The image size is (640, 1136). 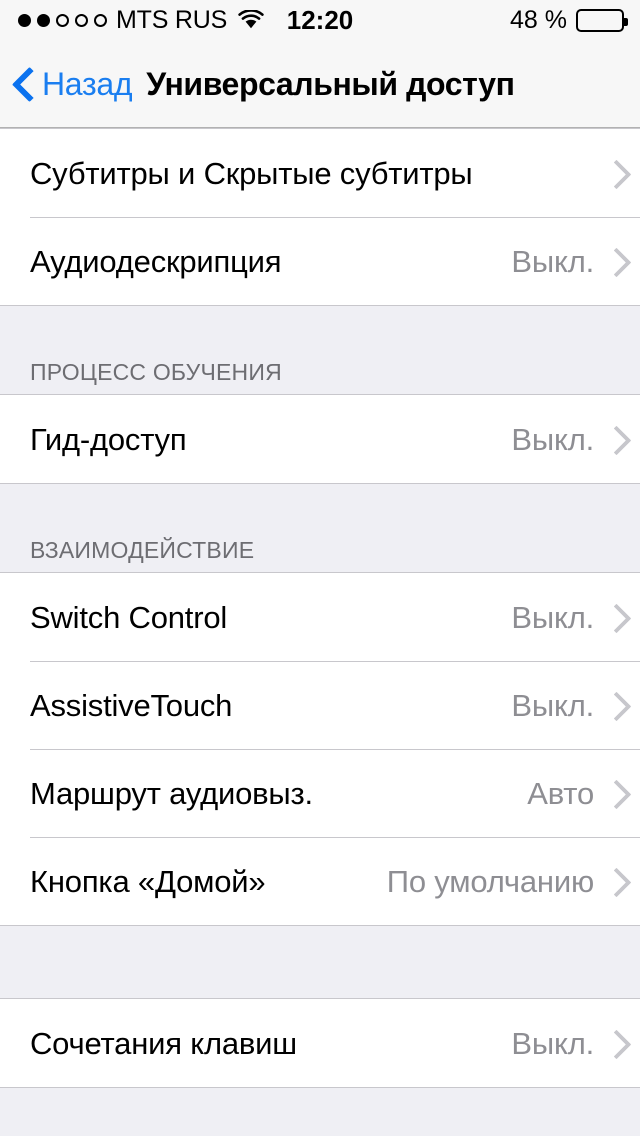 I want to click on settings-row-label: Аудиодескрипция, so click(x=156, y=261).